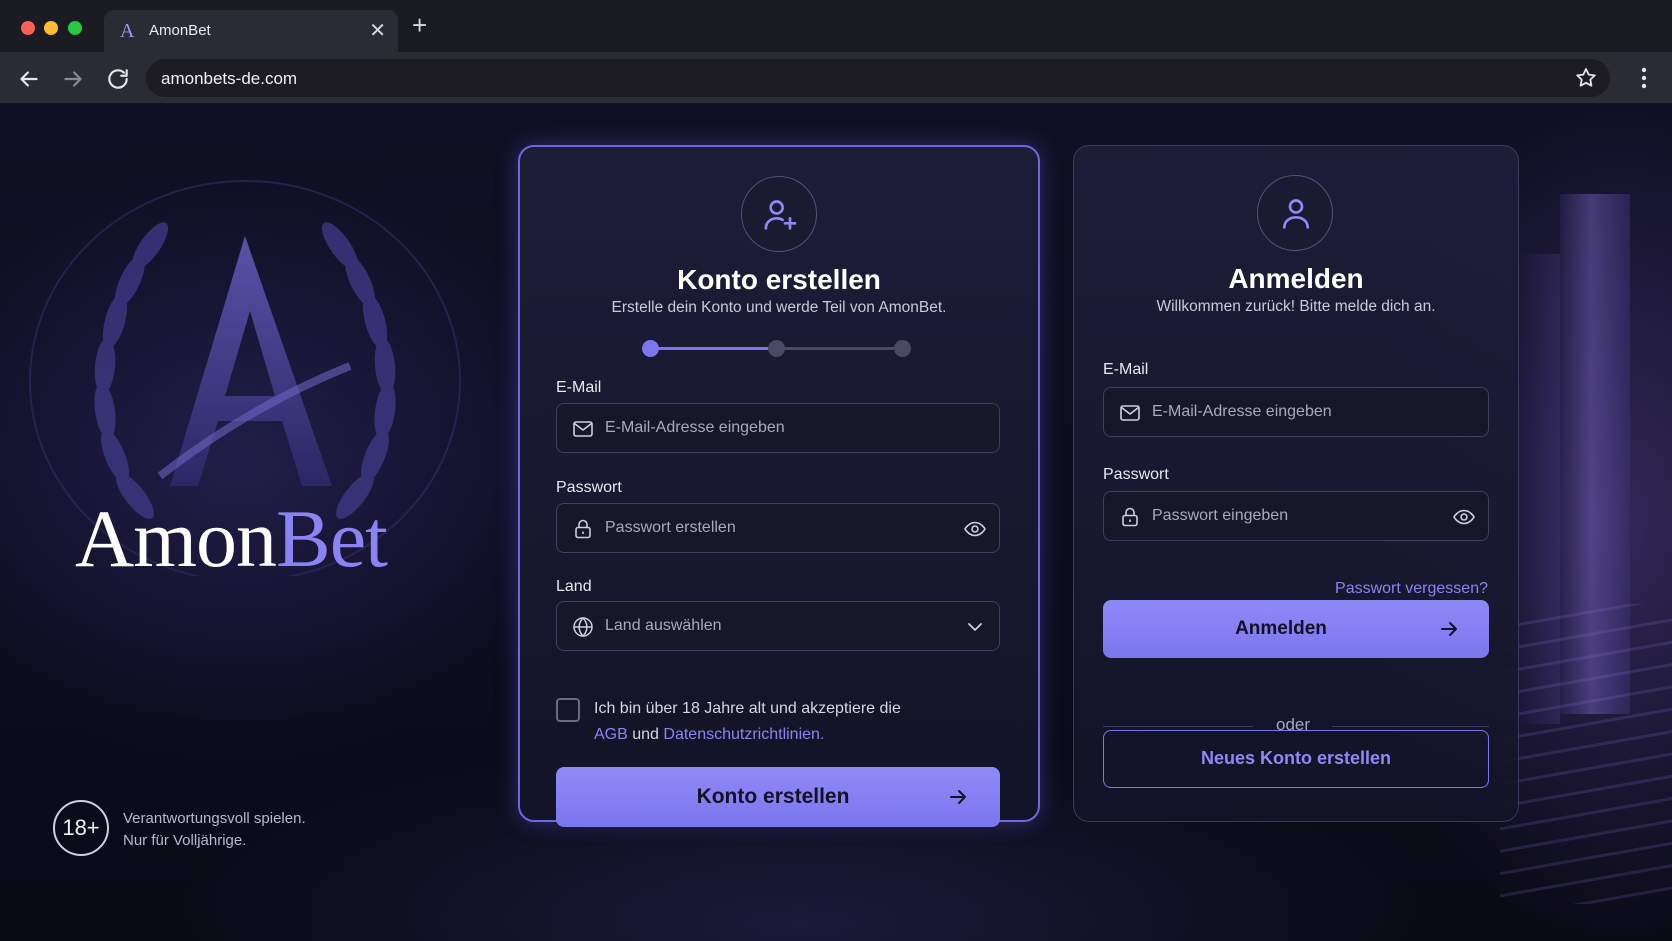 The image size is (1672, 941). Describe the element at coordinates (1220, 515) in the screenshot. I see `login-password-placeholder: Passwort eingeben` at that location.